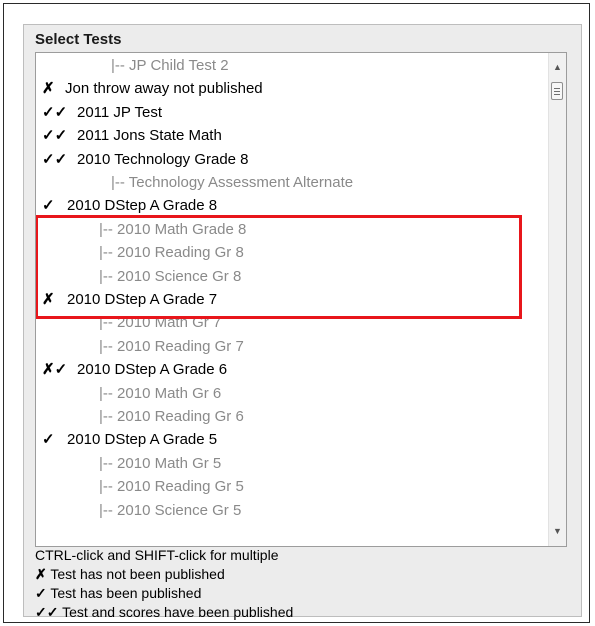 This screenshot has width=595, height=626. Describe the element at coordinates (164, 89) in the screenshot. I see `test-label: Jon throw away not published` at that location.